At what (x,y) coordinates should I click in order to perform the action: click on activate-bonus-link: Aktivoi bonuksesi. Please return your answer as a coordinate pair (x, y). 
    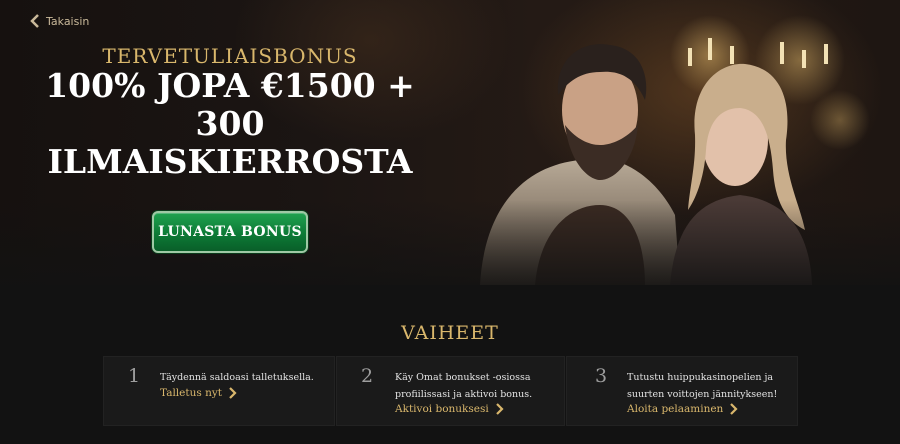
    Looking at the image, I should click on (449, 409).